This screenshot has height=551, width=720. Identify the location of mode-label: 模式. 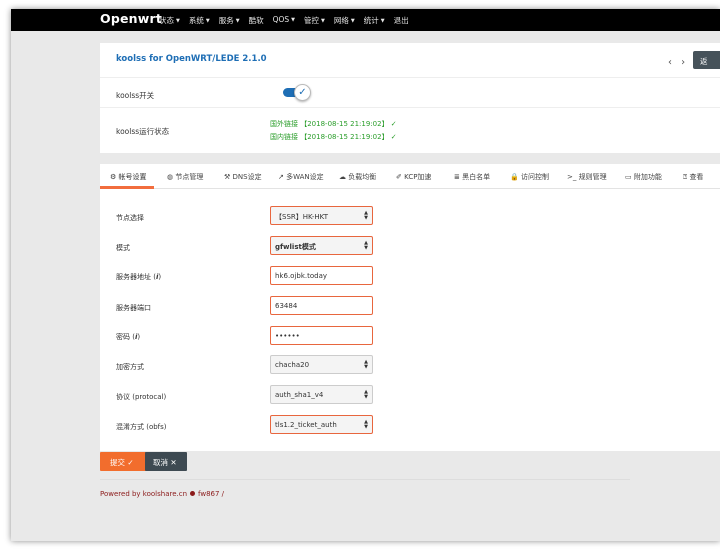
(123, 248).